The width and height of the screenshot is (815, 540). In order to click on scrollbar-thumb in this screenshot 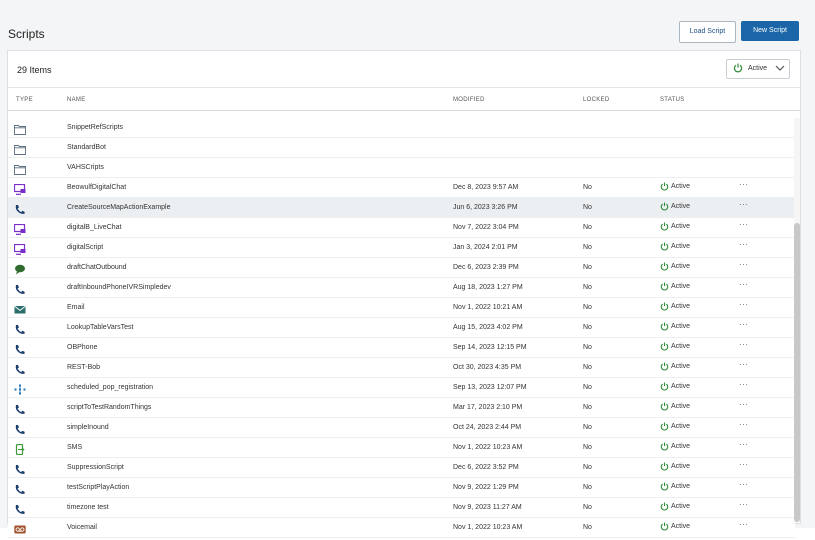, I will do `click(797, 372)`.